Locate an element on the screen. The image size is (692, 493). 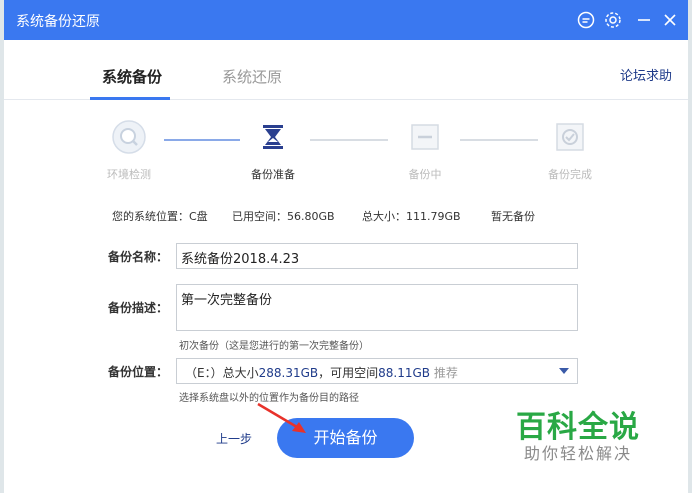
location-available-label: ，可用空间 is located at coordinates (348, 373).